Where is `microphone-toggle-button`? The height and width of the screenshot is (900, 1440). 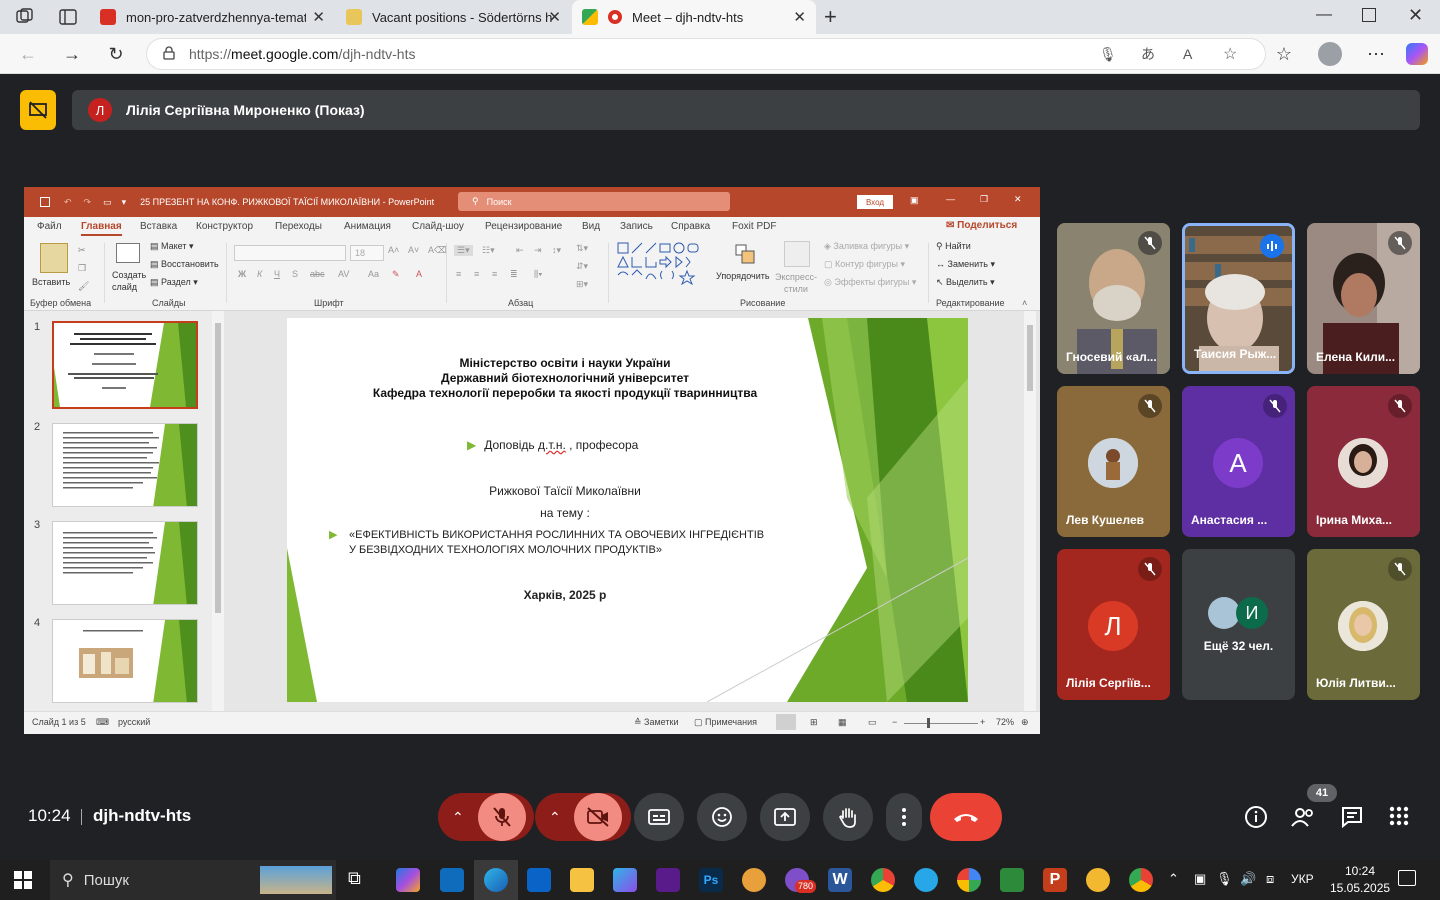
microphone-toggle-button is located at coordinates (502, 817).